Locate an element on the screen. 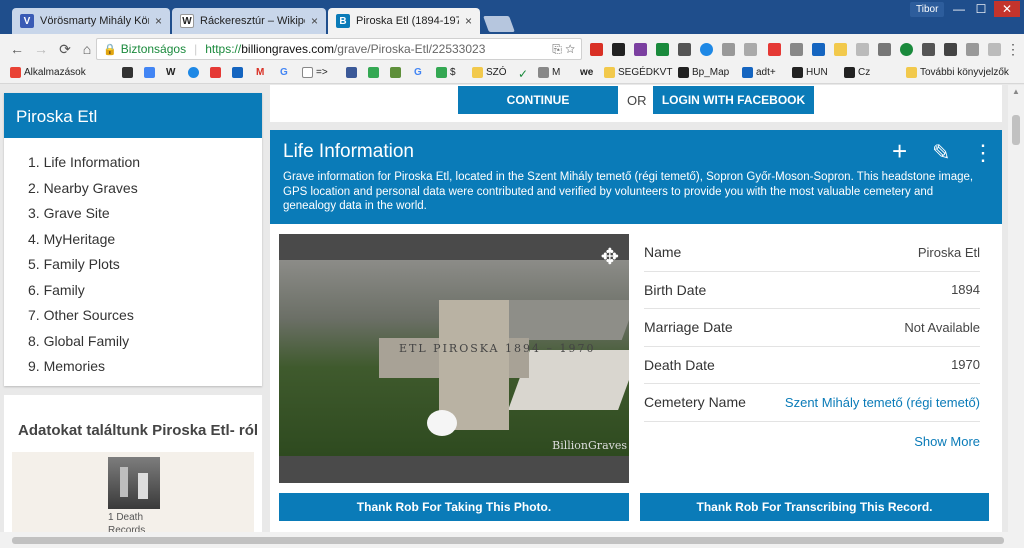  bookmark-youtube is located at coordinates (217, 72).